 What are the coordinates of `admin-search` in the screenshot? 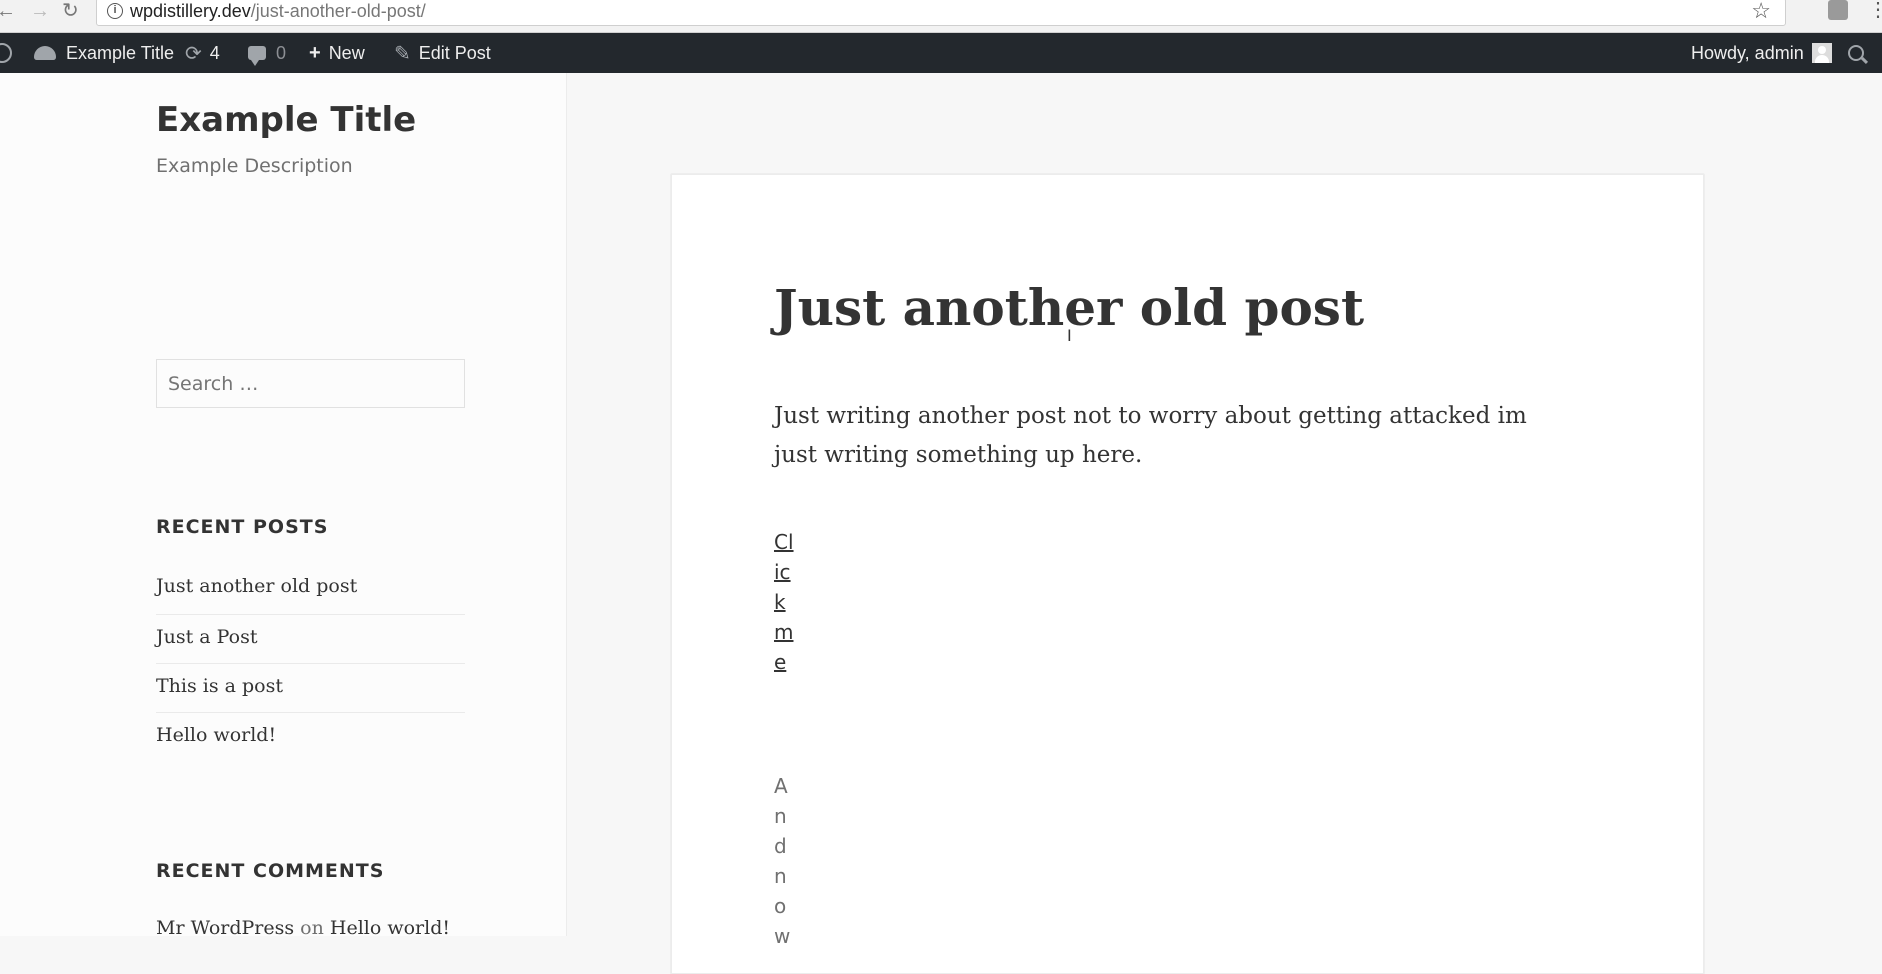 It's located at (1856, 53).